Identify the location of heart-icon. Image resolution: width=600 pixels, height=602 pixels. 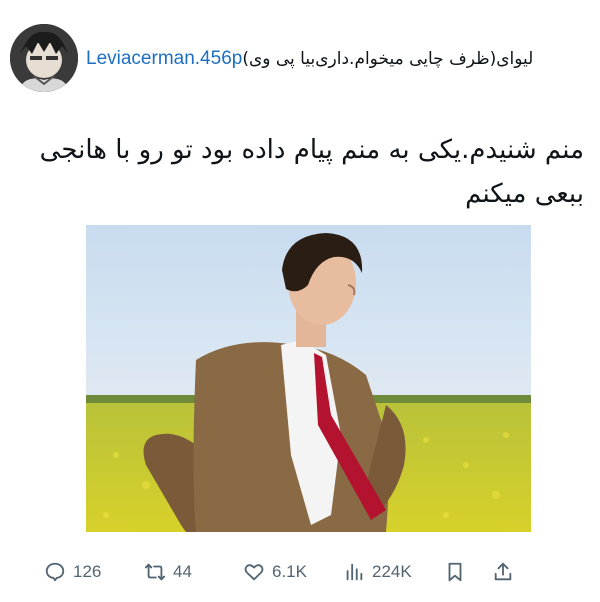
(254, 572).